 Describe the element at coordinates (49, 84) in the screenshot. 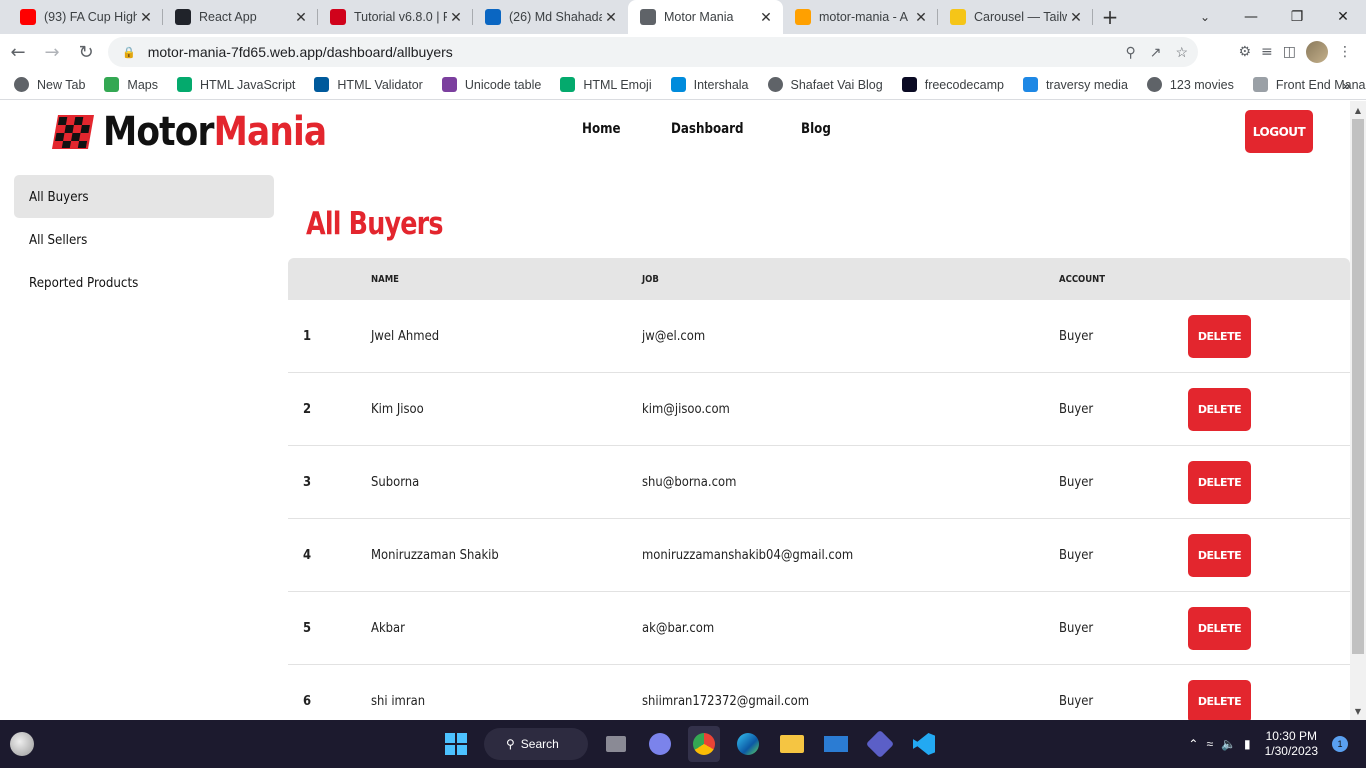

I see `bookmark-item: New Tab` at that location.